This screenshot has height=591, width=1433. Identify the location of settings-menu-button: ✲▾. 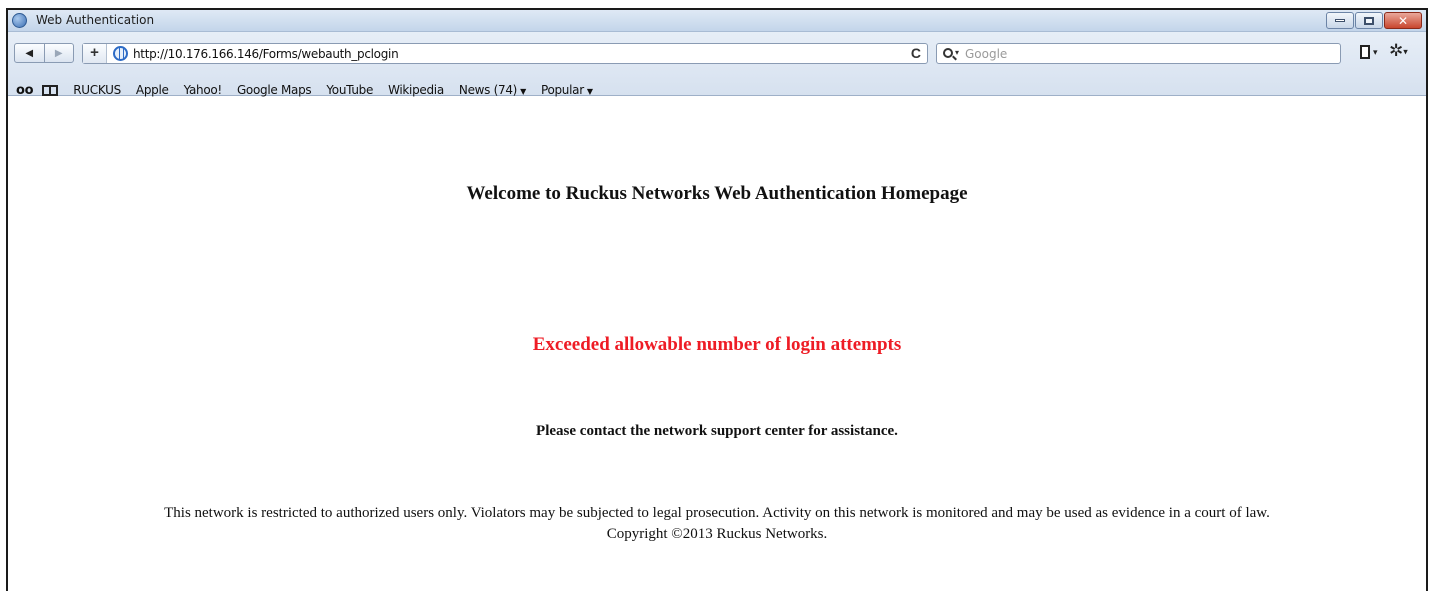
(1404, 51).